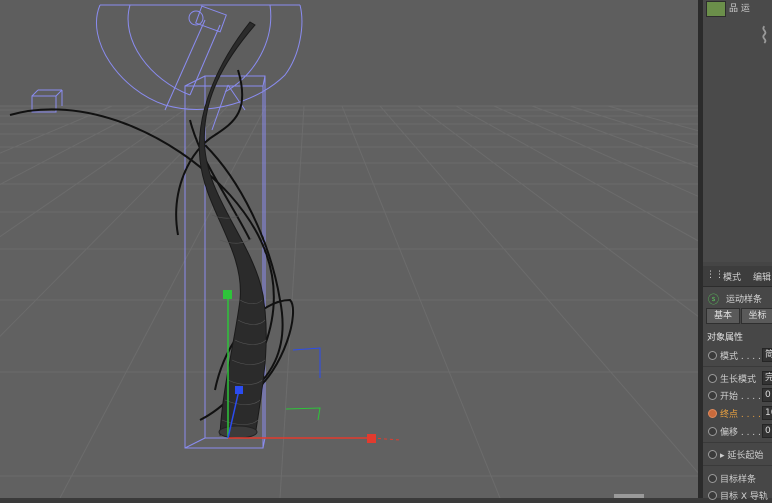 The height and width of the screenshot is (503, 772). What do you see at coordinates (723, 316) in the screenshot?
I see `basic-tab-button: 基本` at bounding box center [723, 316].